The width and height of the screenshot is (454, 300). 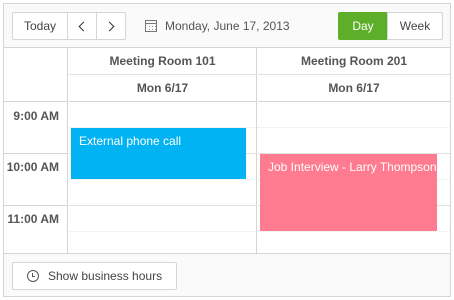 I want to click on resource-header-room-201: Meeting Room 201, so click(x=354, y=61).